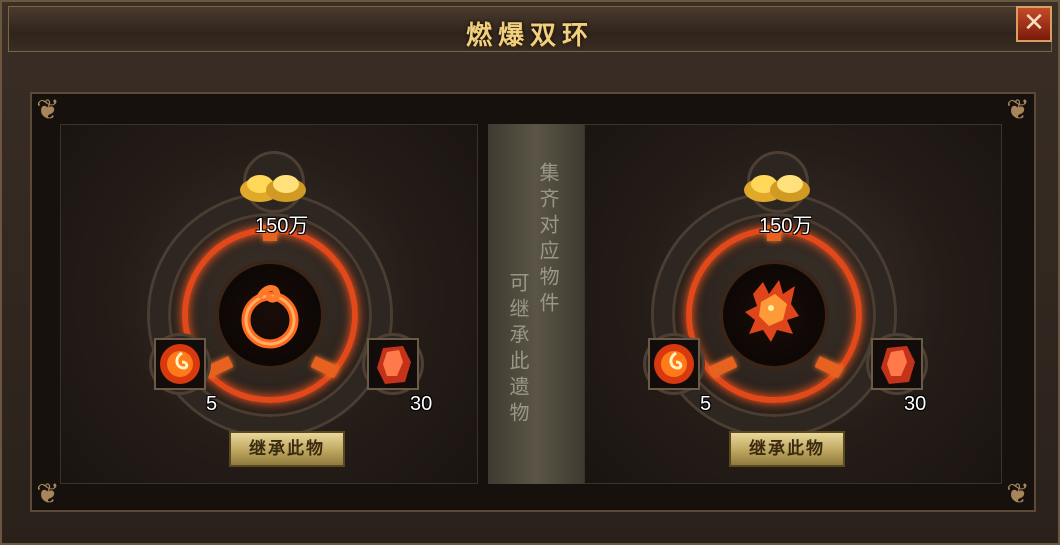 The image size is (1060, 545). Describe the element at coordinates (1034, 24) in the screenshot. I see `close-button: ✕` at that location.